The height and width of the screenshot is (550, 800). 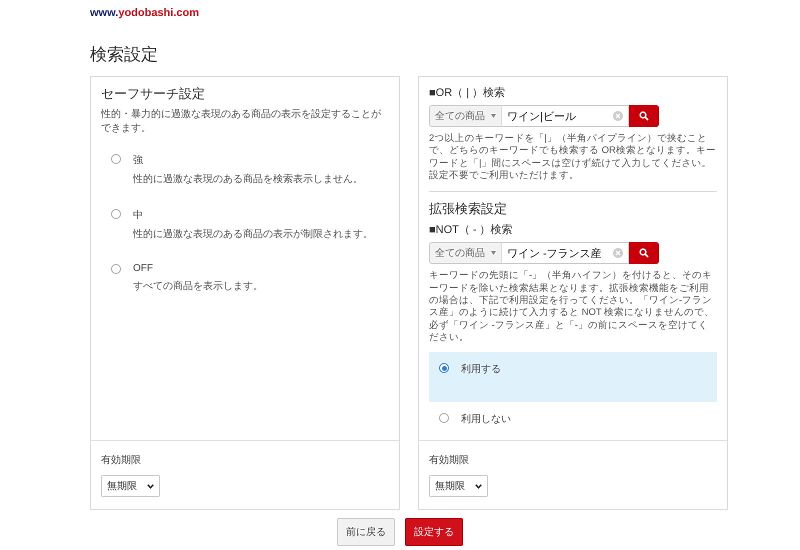 What do you see at coordinates (143, 268) in the screenshot?
I see `option-label: OFF` at bounding box center [143, 268].